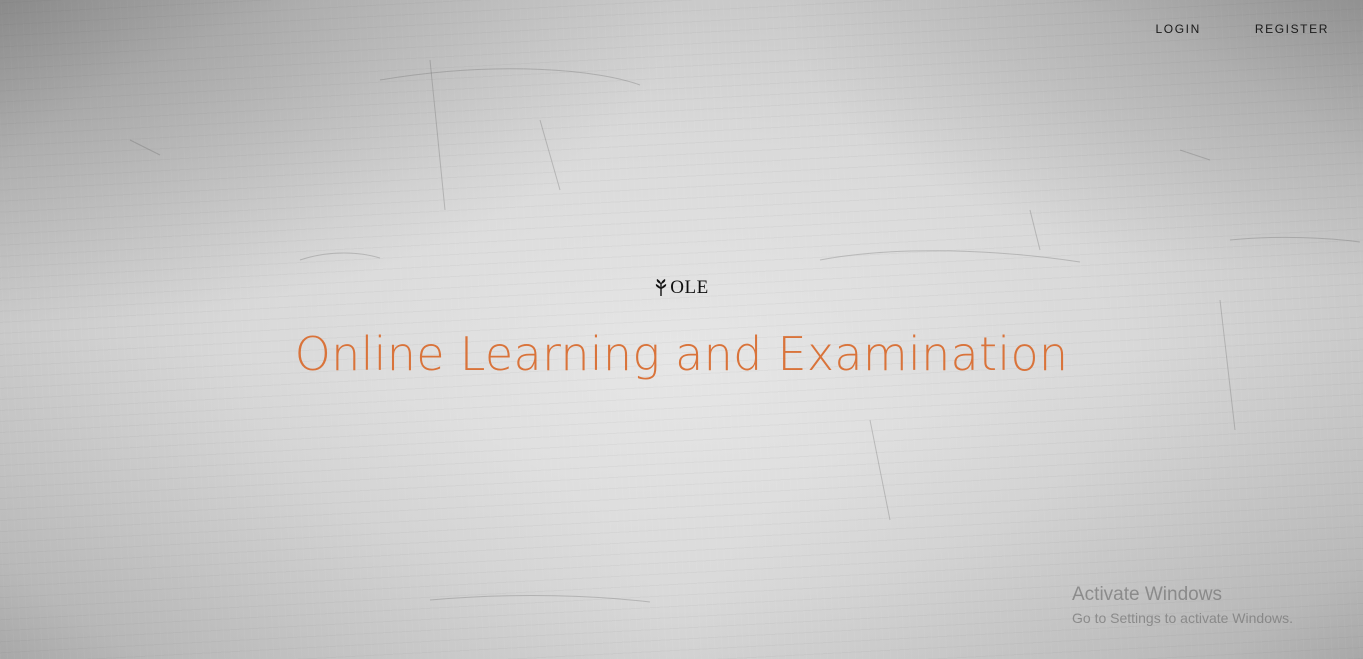 This screenshot has height=659, width=1363. What do you see at coordinates (661, 288) in the screenshot?
I see `sprout-icon` at bounding box center [661, 288].